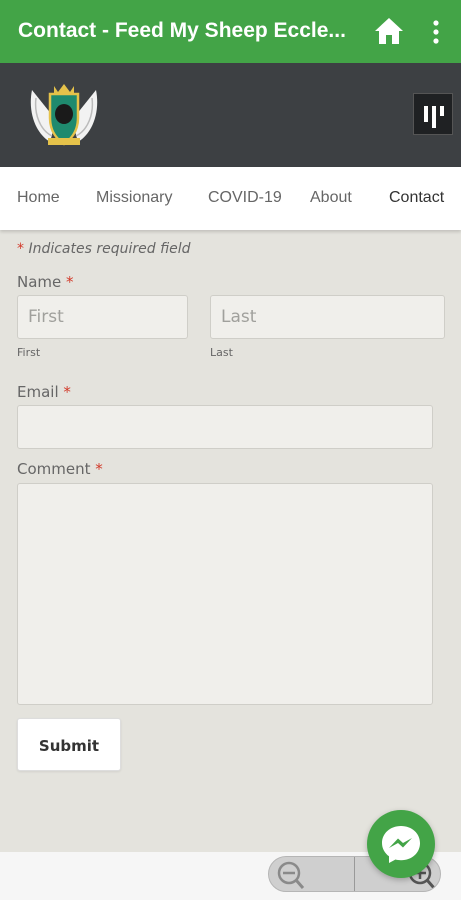 The height and width of the screenshot is (900, 461). What do you see at coordinates (225, 427) in the screenshot?
I see `email-input` at bounding box center [225, 427].